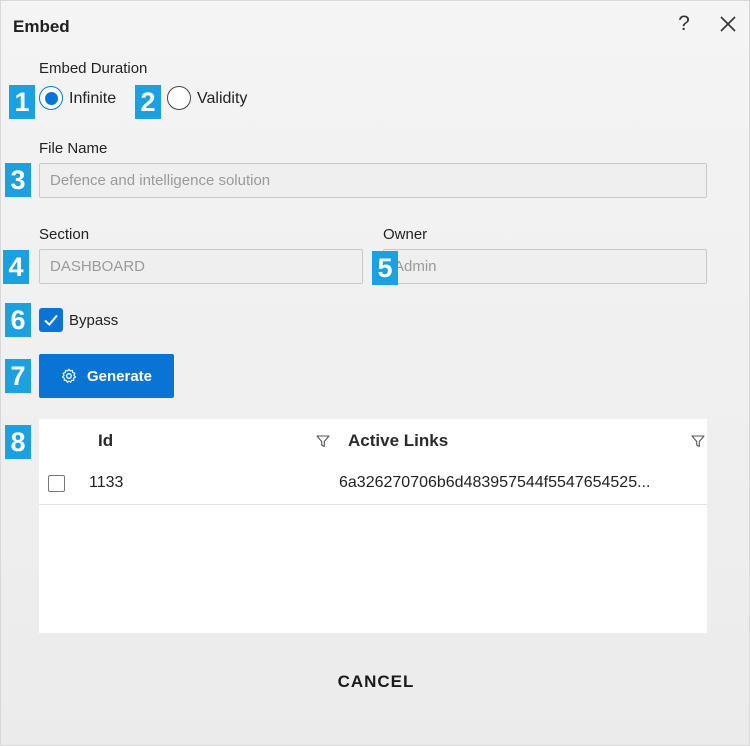 Image resolution: width=750 pixels, height=746 pixels. Describe the element at coordinates (201, 266) in the screenshot. I see `section-field: DASHBOARD` at that location.